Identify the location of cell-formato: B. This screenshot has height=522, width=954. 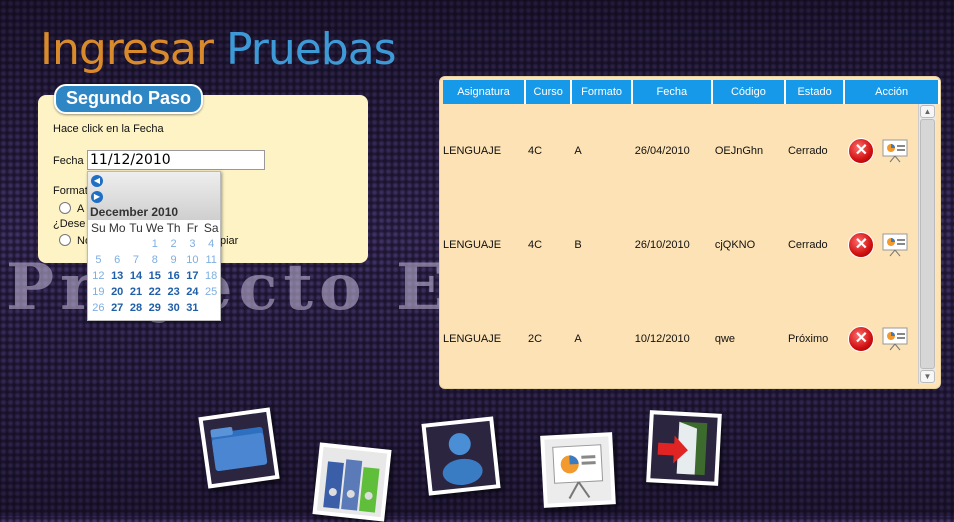
(578, 245).